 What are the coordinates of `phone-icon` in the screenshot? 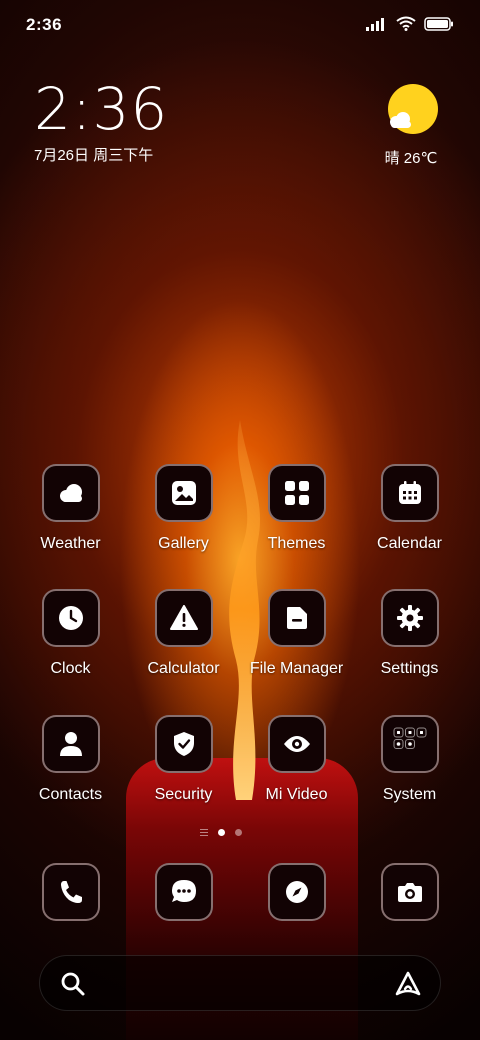 It's located at (70, 892).